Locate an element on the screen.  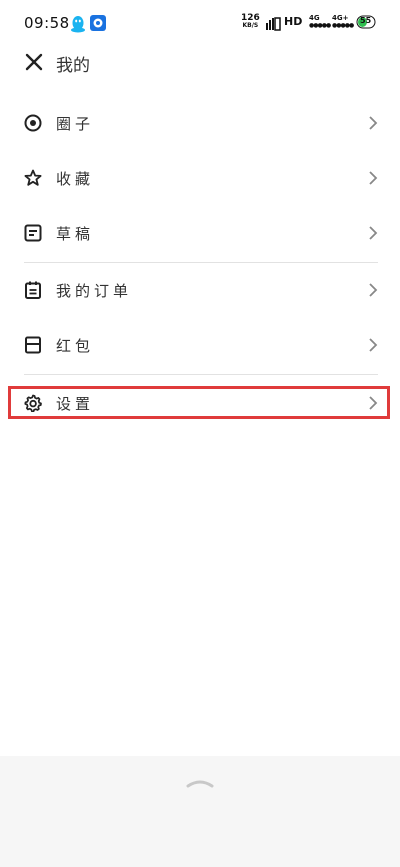
speed-value: 126 is located at coordinates (250, 18).